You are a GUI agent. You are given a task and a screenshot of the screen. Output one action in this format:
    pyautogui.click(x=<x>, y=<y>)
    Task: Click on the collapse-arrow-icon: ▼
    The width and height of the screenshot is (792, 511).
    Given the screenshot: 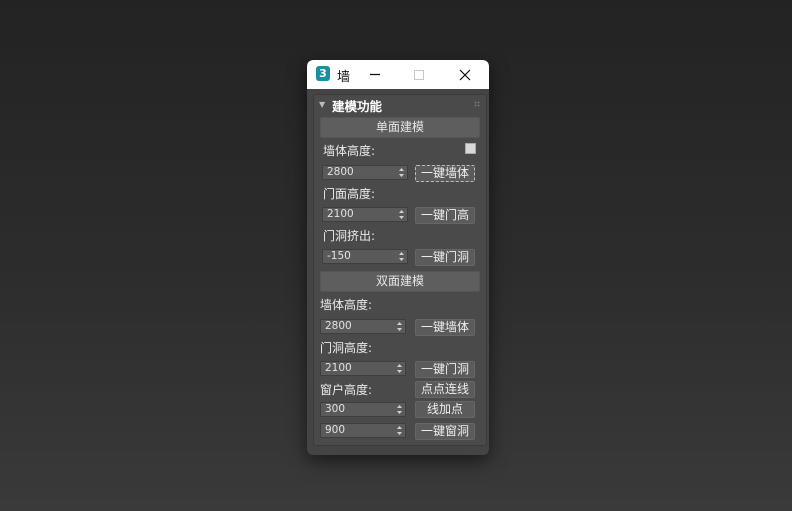 What is the action you would take?
    pyautogui.click(x=322, y=104)
    